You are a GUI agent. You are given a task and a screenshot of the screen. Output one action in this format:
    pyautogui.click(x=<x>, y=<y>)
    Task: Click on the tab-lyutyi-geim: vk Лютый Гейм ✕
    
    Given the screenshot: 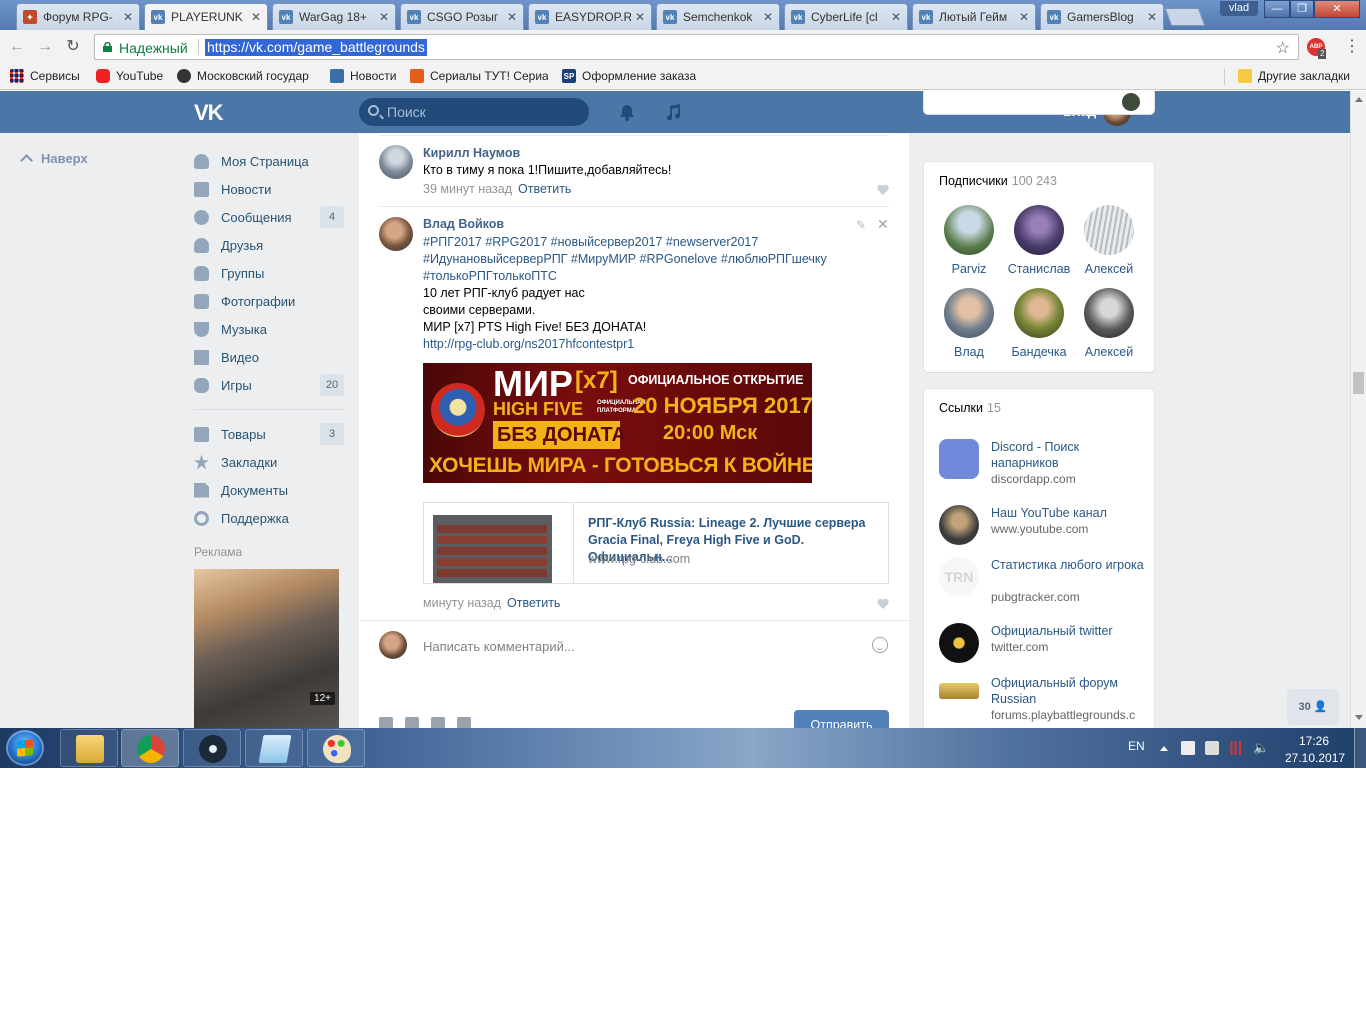 What is the action you would take?
    pyautogui.click(x=974, y=16)
    